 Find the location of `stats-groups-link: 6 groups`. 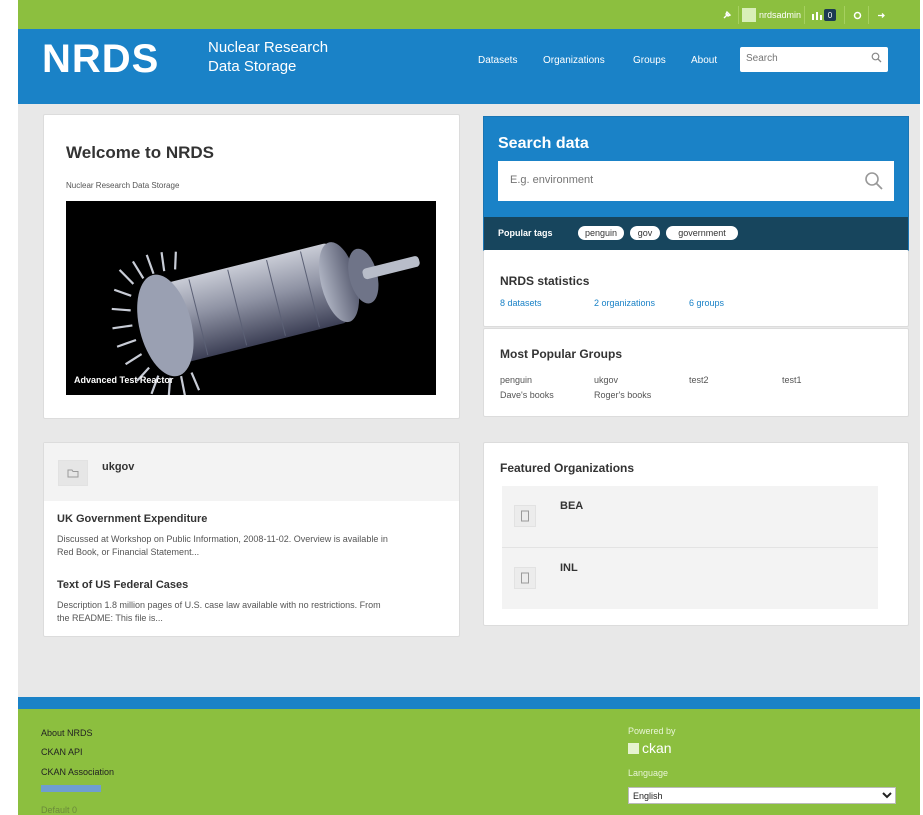

stats-groups-link: 6 groups is located at coordinates (706, 303).